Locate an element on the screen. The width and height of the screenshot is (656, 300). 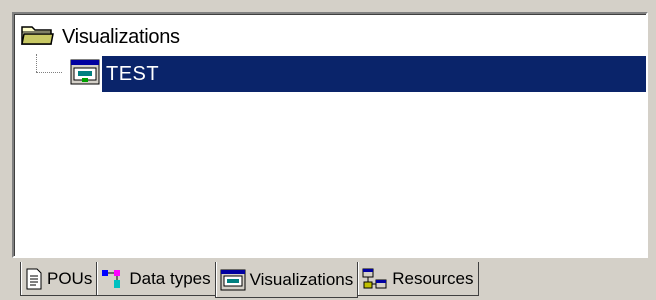
tab-data-types: Data types is located at coordinates (156, 279).